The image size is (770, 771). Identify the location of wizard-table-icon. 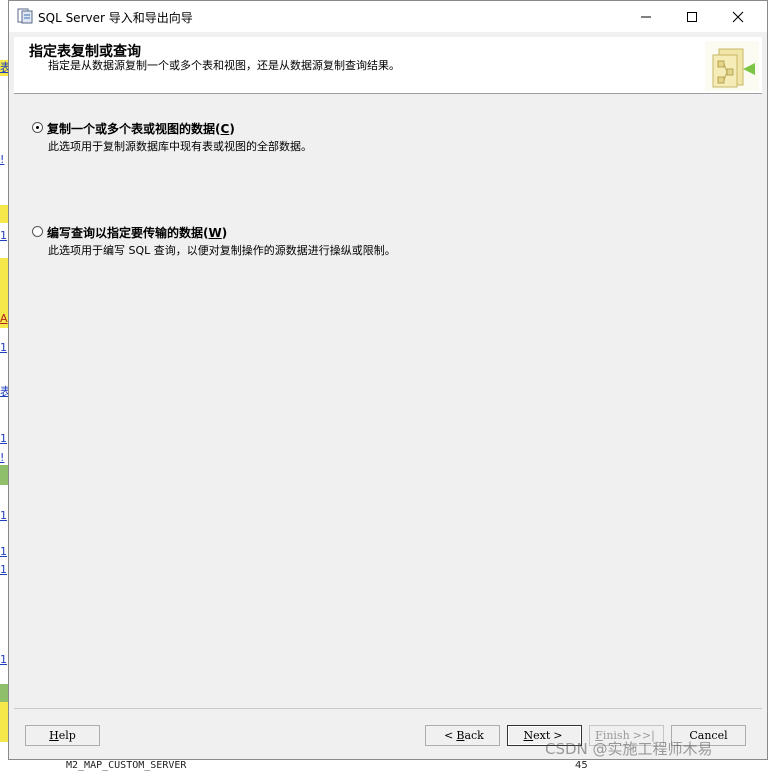
(732, 66).